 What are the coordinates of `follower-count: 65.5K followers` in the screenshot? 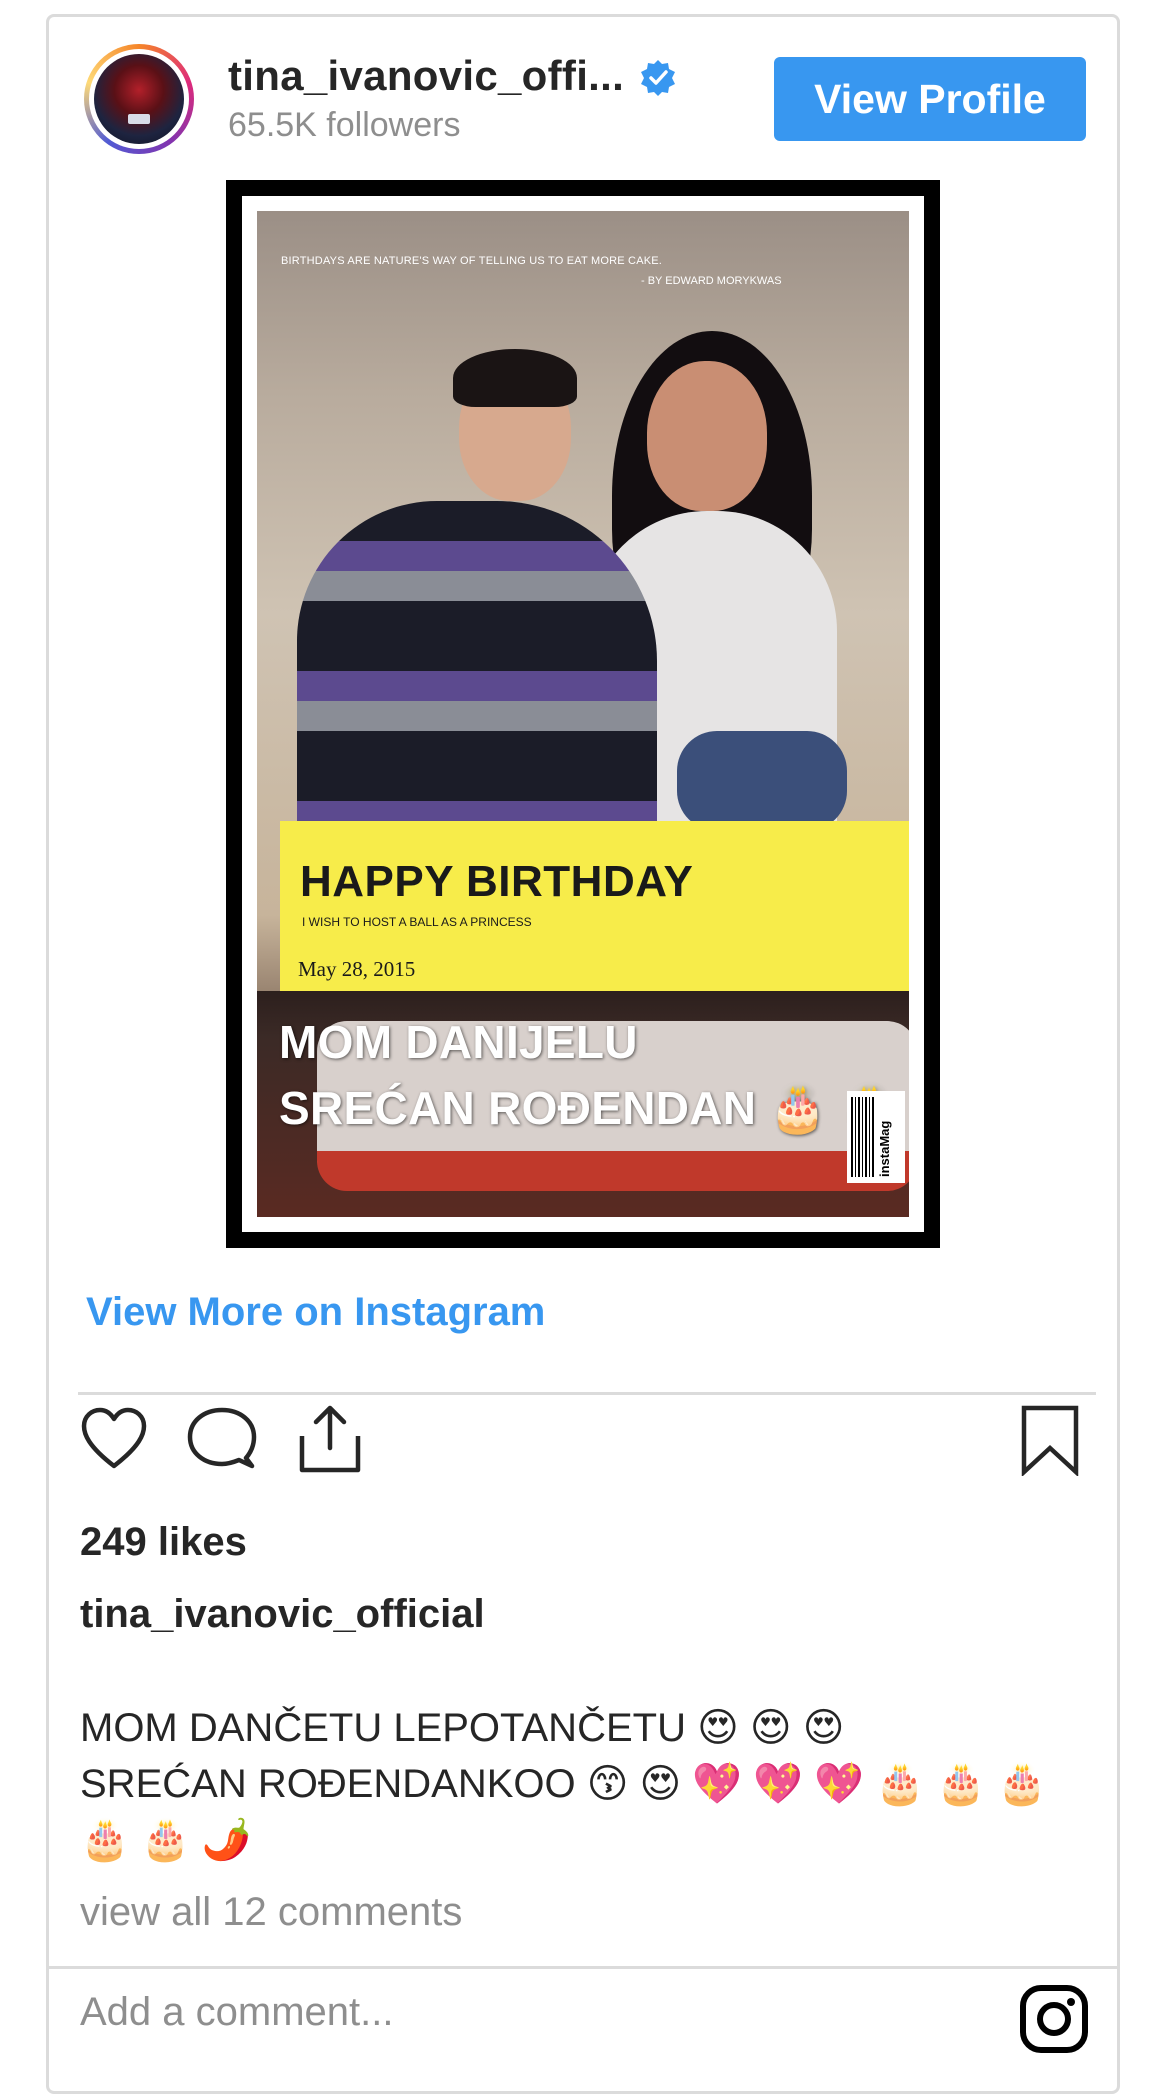 It's located at (344, 125).